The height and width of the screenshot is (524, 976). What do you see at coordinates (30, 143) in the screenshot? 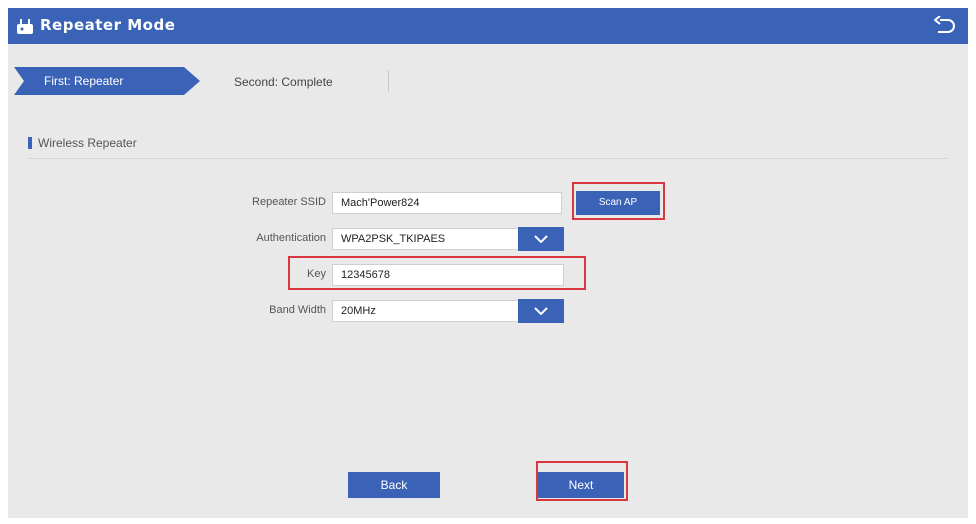
I see `section-marker` at bounding box center [30, 143].